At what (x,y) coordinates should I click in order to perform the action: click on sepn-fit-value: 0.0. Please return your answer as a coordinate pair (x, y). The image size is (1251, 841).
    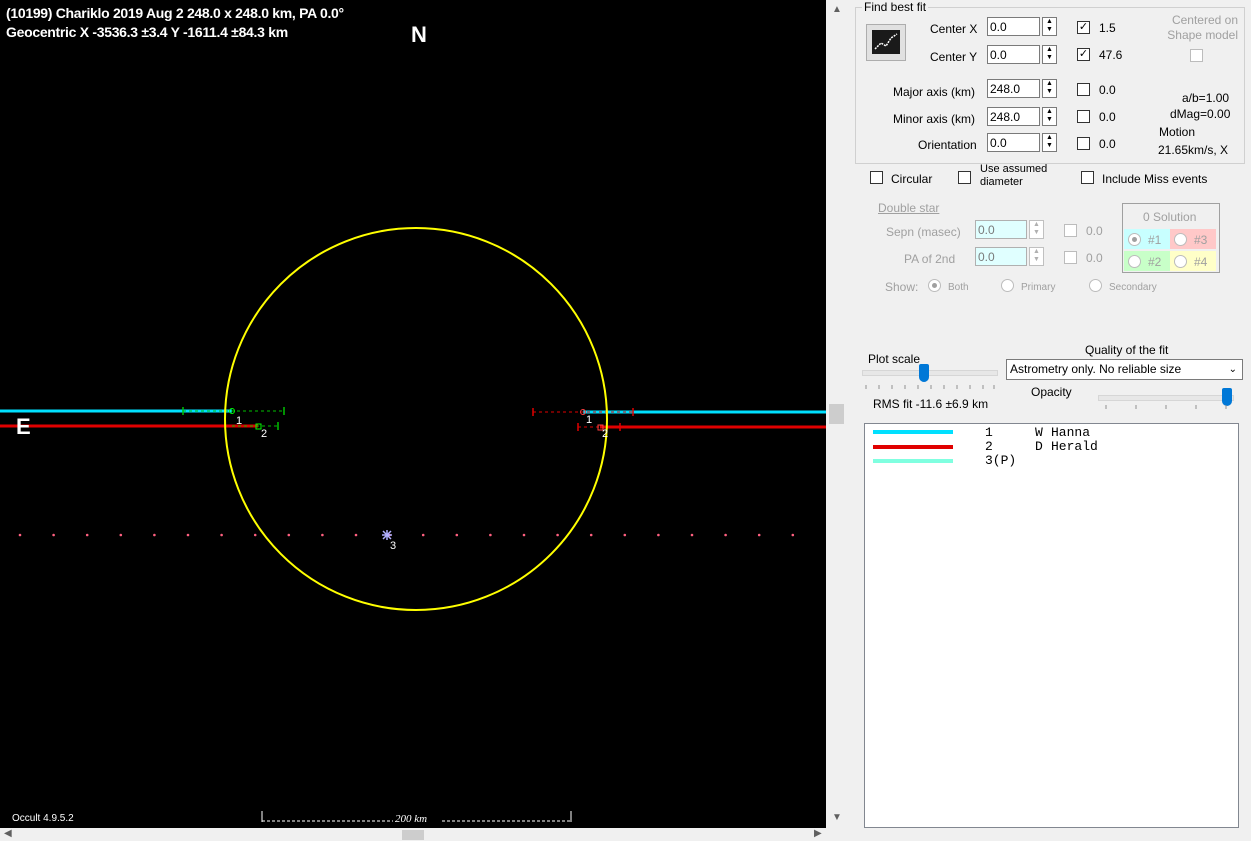
    Looking at the image, I should click on (1094, 231).